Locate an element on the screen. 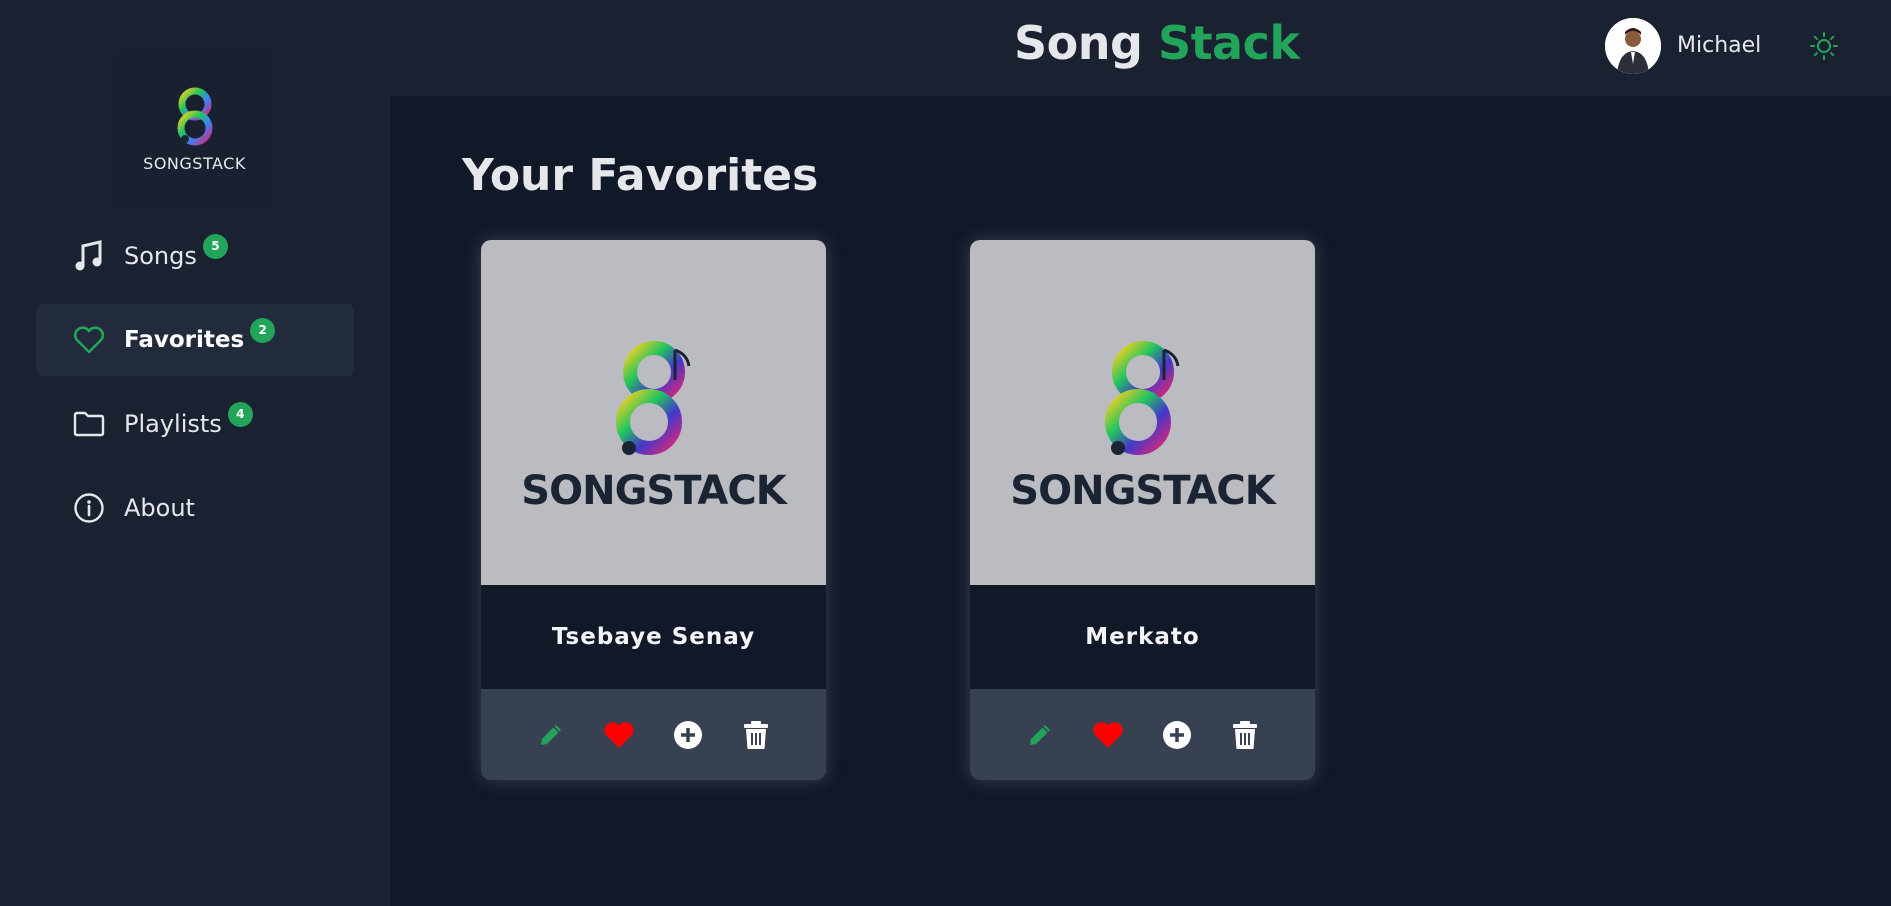 Image resolution: width=1891 pixels, height=906 pixels. sidebar-item-label: Playlists is located at coordinates (173, 424).